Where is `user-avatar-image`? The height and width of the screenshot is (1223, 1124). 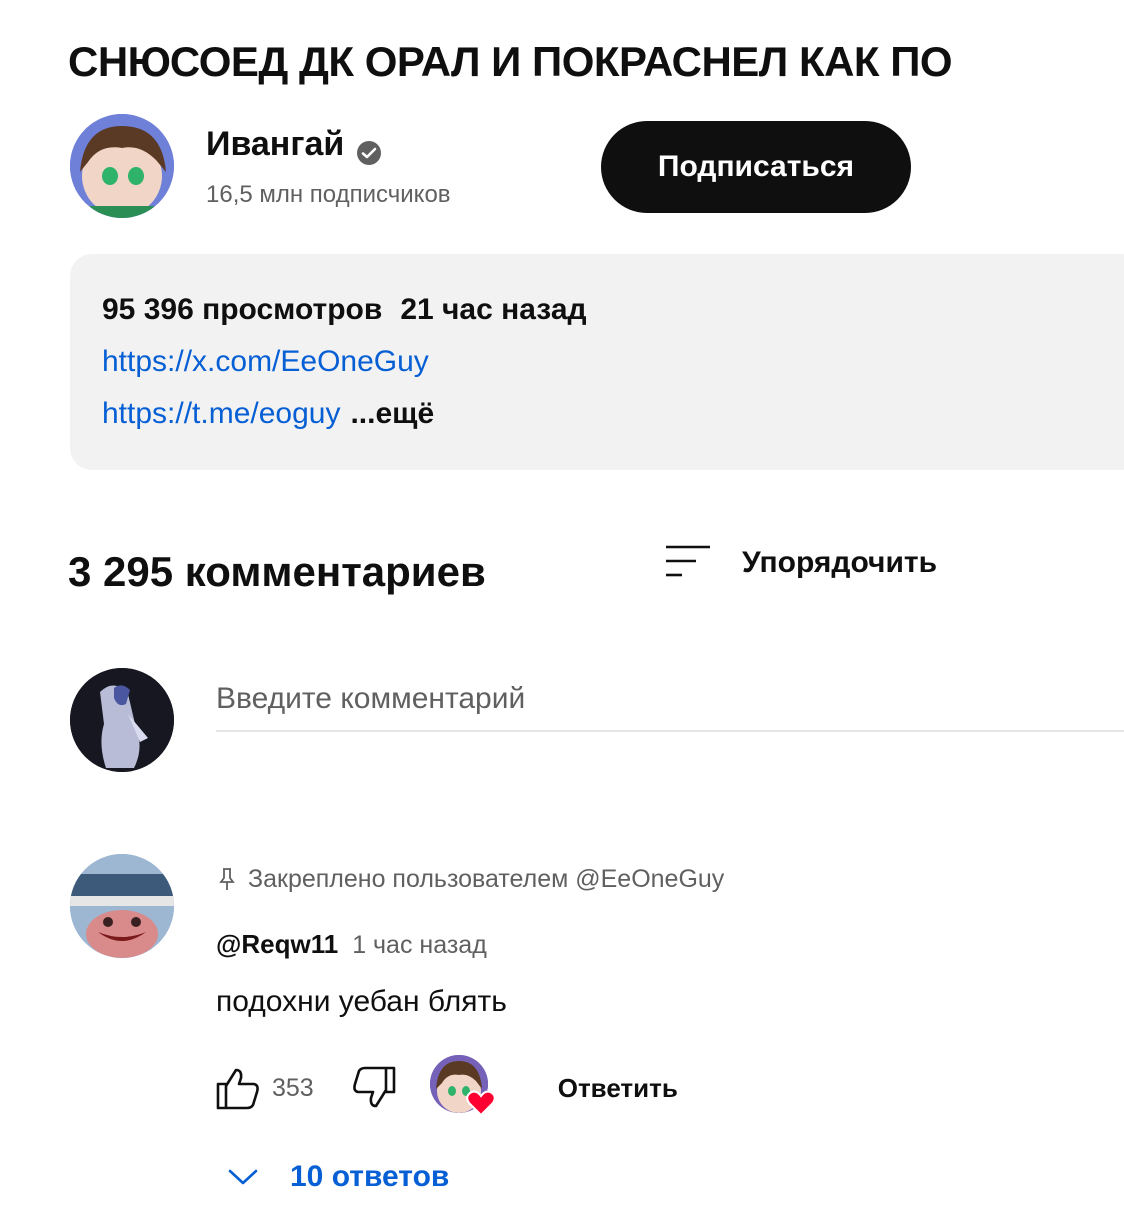 user-avatar-image is located at coordinates (122, 720).